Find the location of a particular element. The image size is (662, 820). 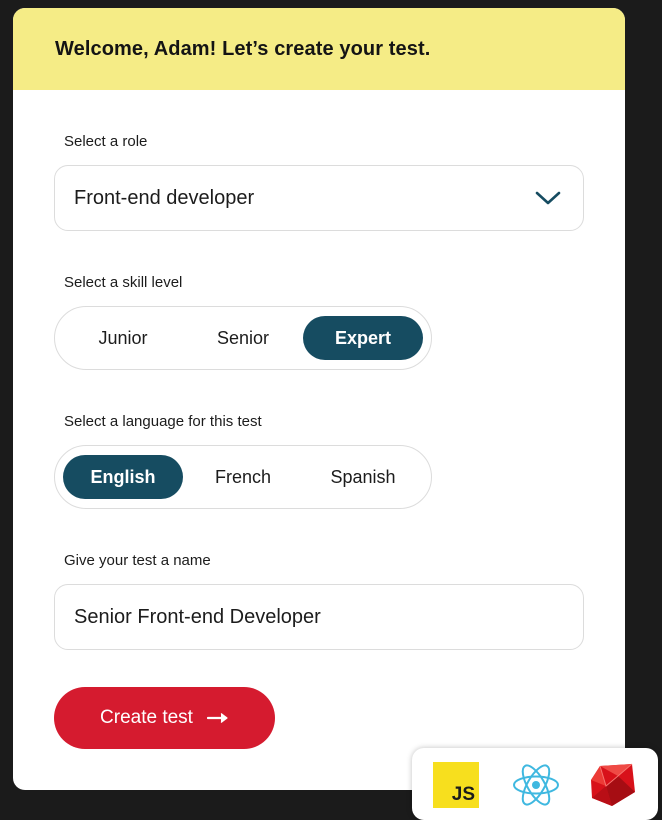

role-label: Select a role is located at coordinates (106, 141).